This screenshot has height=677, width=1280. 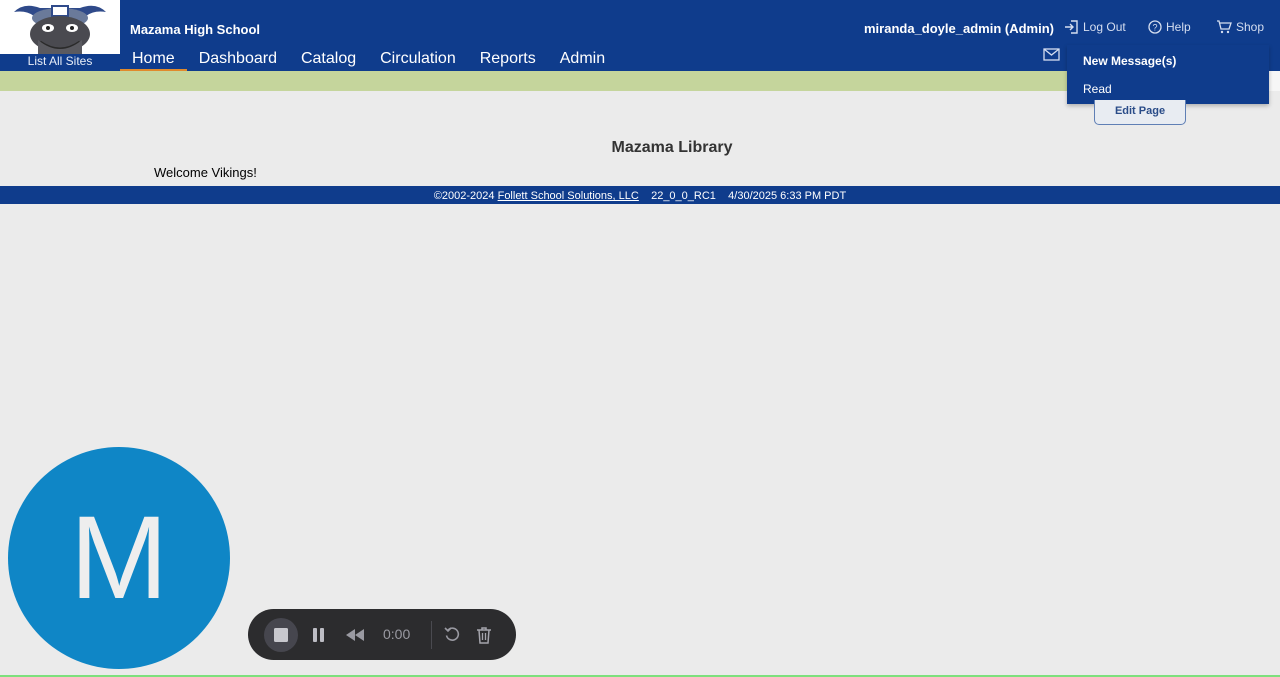 I want to click on shop-link: Shop, so click(x=1240, y=27).